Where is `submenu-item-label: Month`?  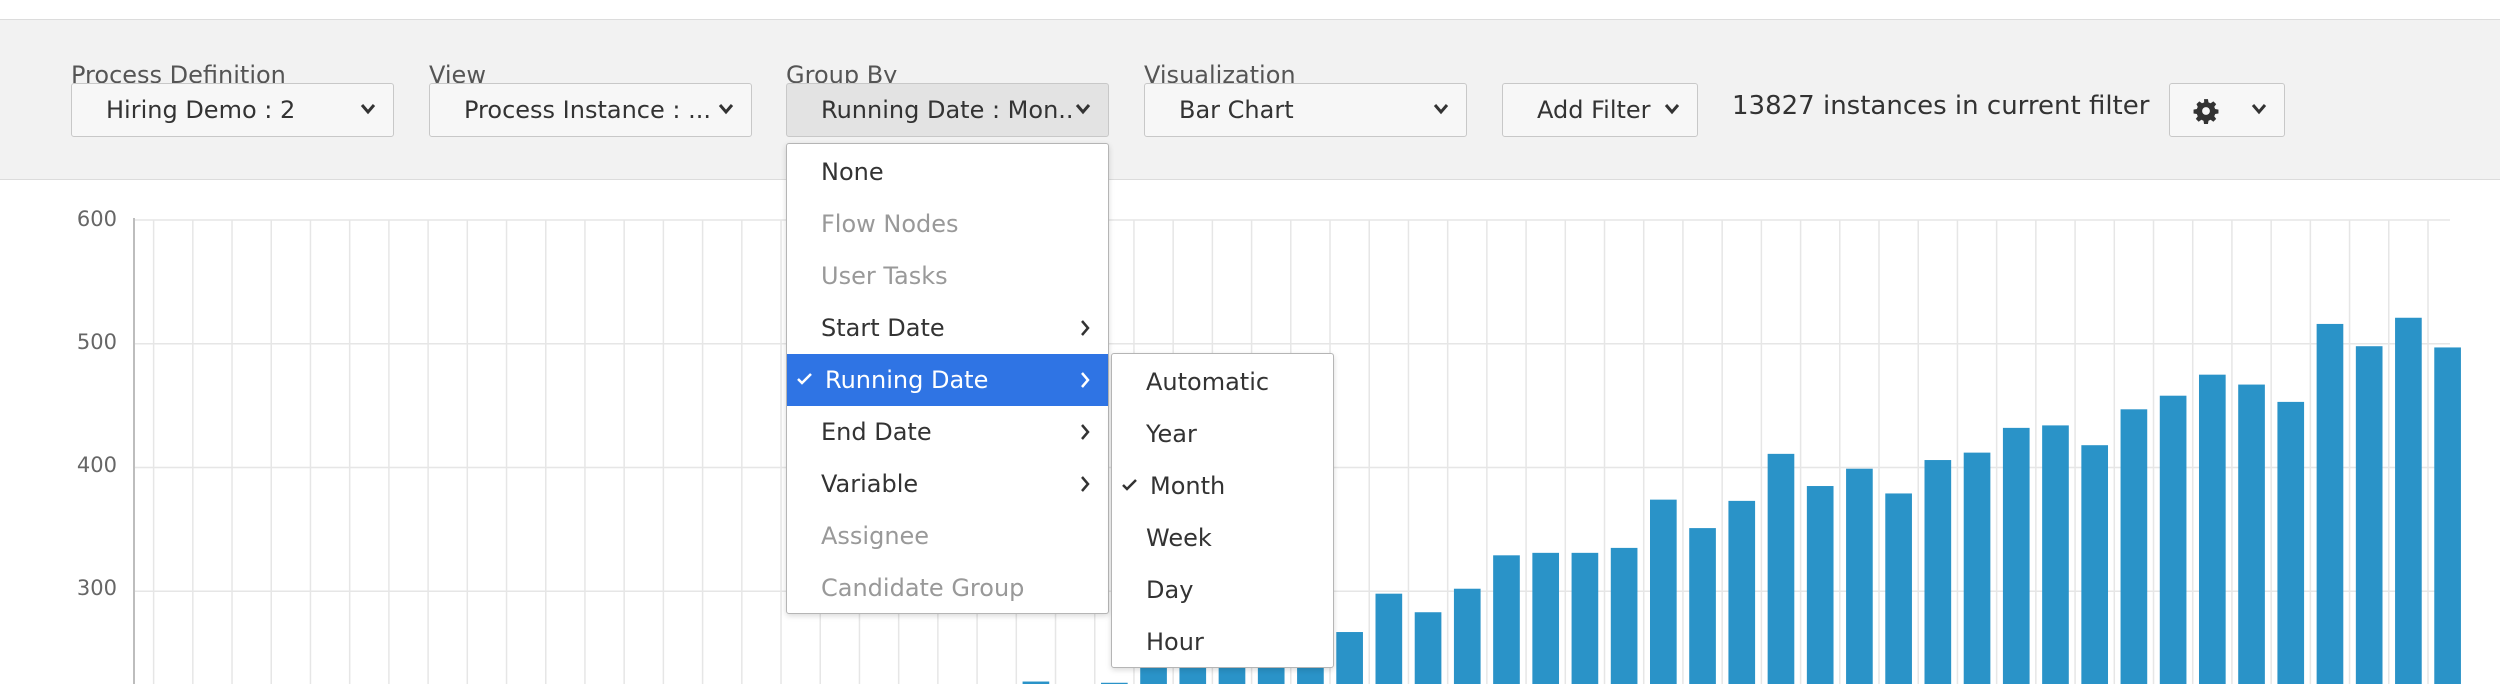
submenu-item-label: Month is located at coordinates (1188, 486).